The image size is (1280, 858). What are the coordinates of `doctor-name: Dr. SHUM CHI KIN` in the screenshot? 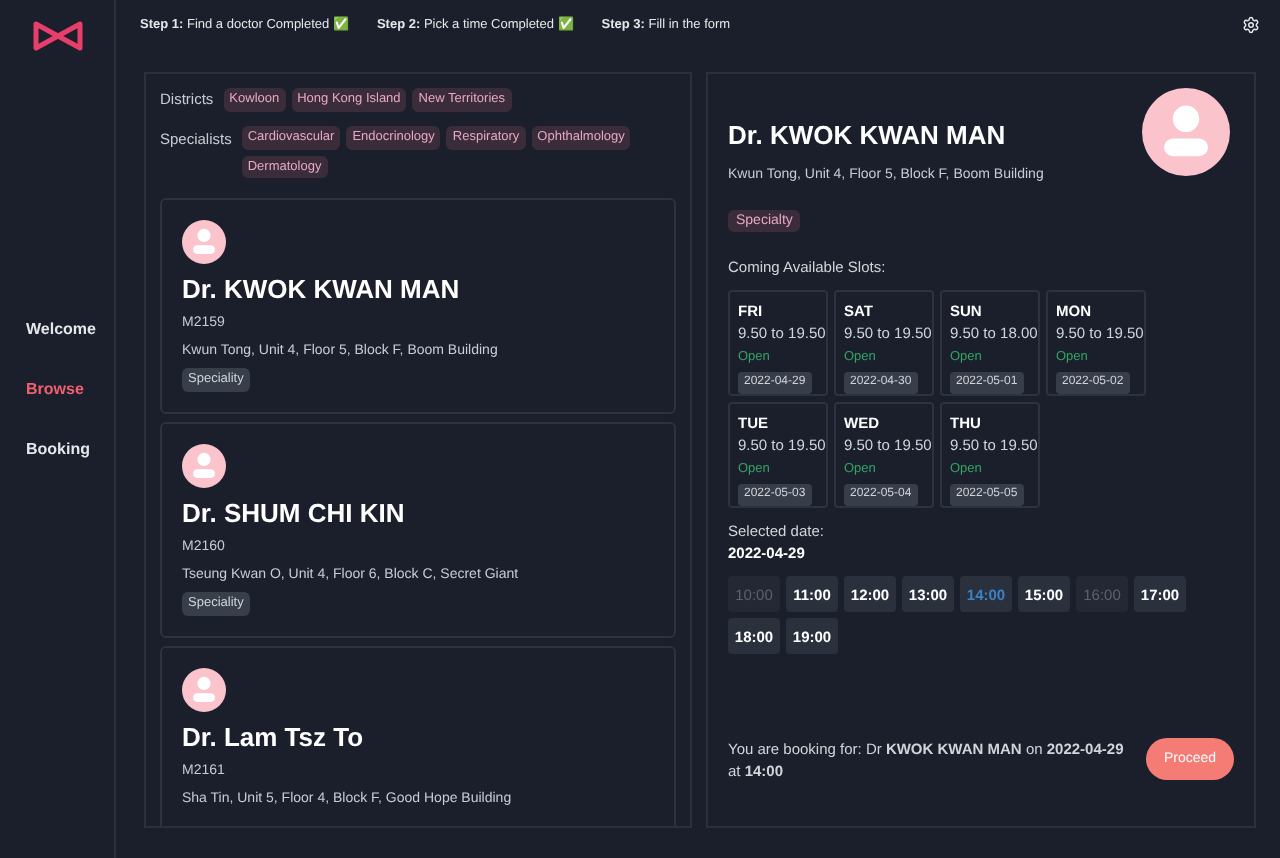 It's located at (293, 513).